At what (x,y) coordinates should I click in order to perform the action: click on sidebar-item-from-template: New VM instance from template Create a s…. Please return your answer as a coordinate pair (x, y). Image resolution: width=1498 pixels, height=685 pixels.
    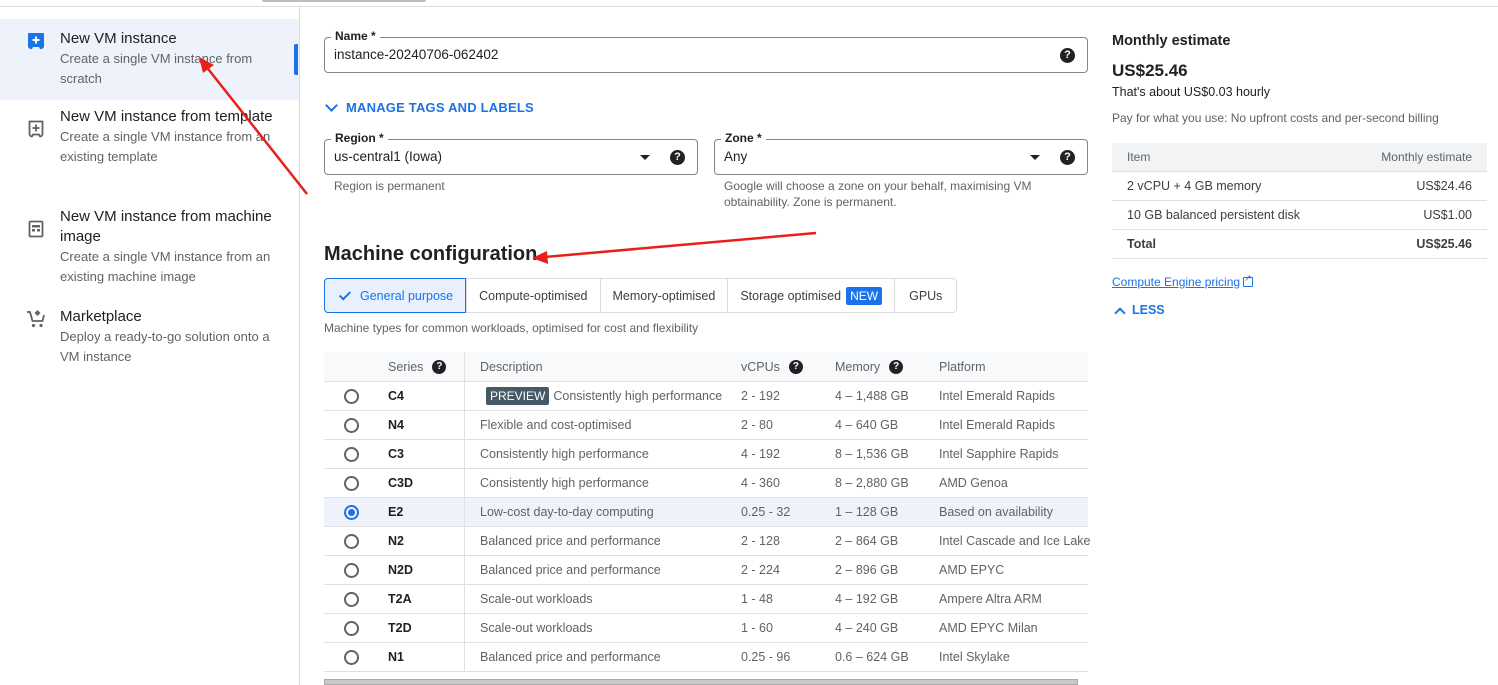
    Looking at the image, I should click on (149, 152).